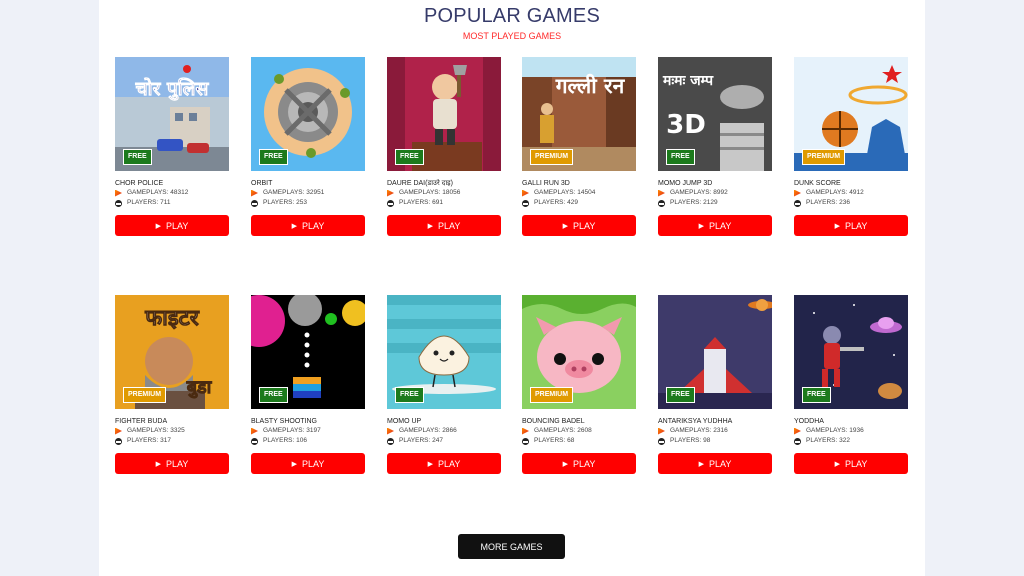 Image resolution: width=1024 pixels, height=576 pixels. What do you see at coordinates (172, 352) in the screenshot?
I see `game-thumbnail: फाइटर बुडा PREMIUM` at bounding box center [172, 352].